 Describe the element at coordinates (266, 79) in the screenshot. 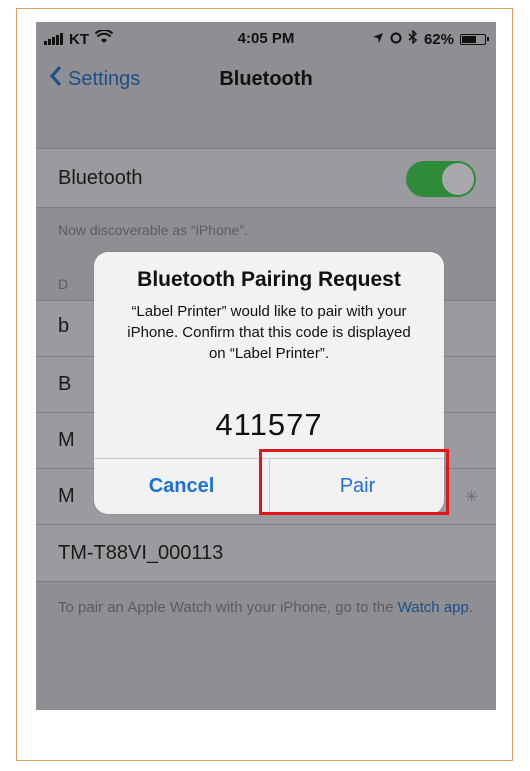

I see `page-title: Bluetooth` at that location.